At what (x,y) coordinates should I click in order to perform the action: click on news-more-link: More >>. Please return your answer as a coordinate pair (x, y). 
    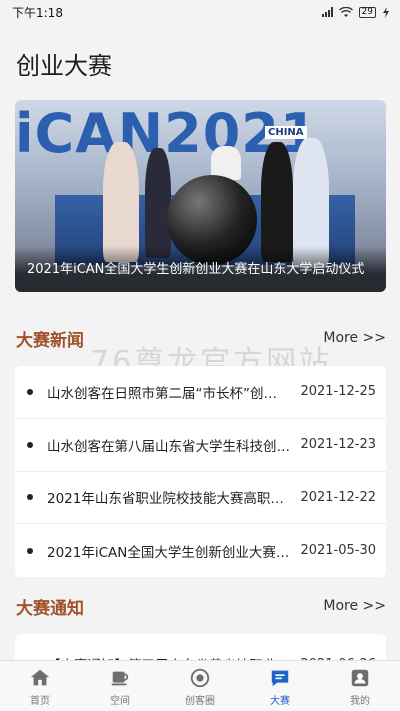
    Looking at the image, I should click on (354, 338).